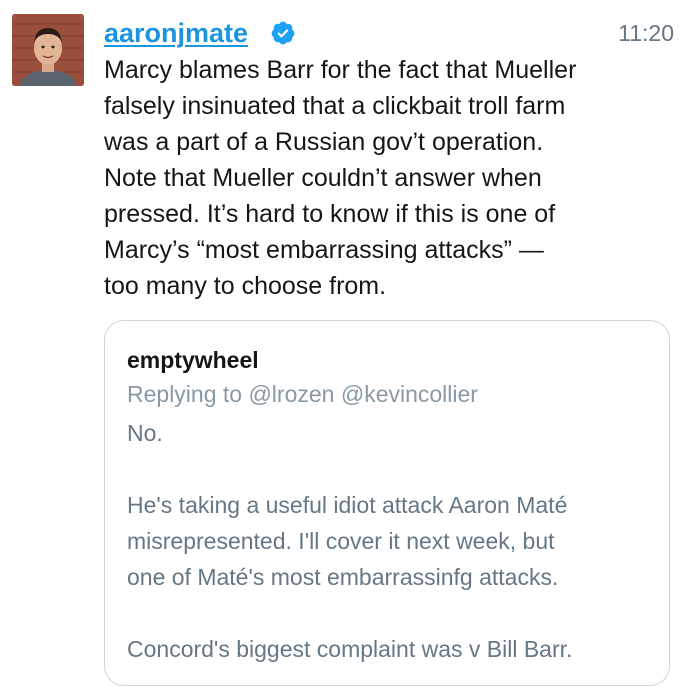  What do you see at coordinates (389, 33) in the screenshot?
I see `tweet-header: aaronjmate 11:20` at bounding box center [389, 33].